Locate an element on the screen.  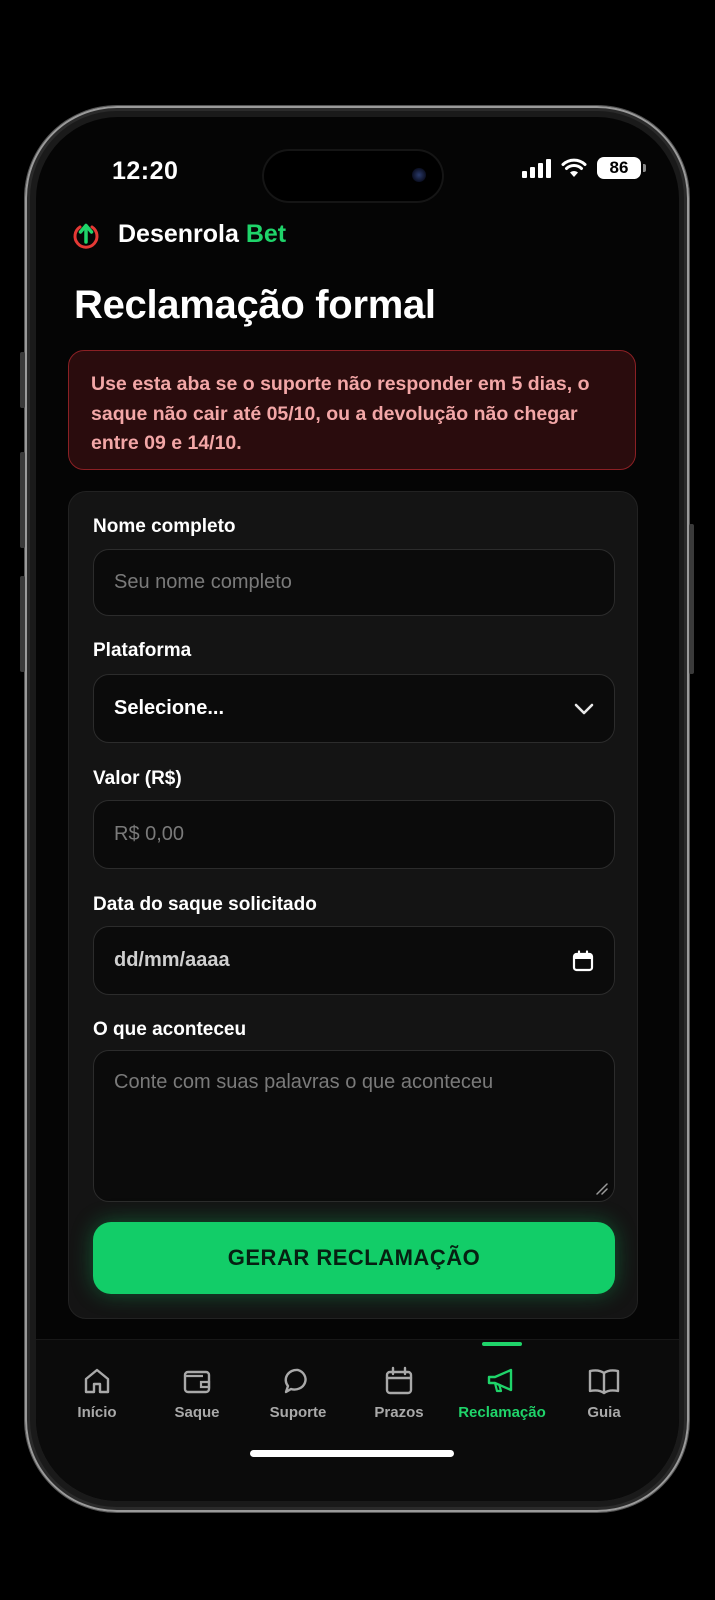
tab-inicio: Início is located at coordinates (97, 1390).